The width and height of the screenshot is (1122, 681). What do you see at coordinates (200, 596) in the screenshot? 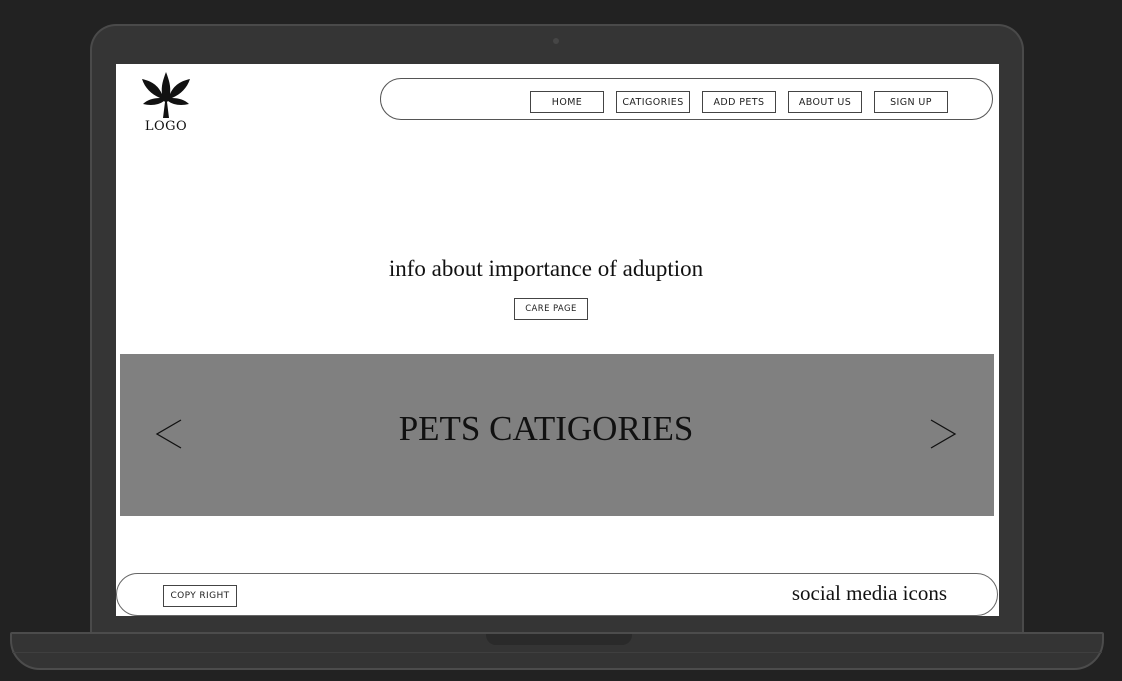
I see `copyright-label: COPY RIGHT` at bounding box center [200, 596].